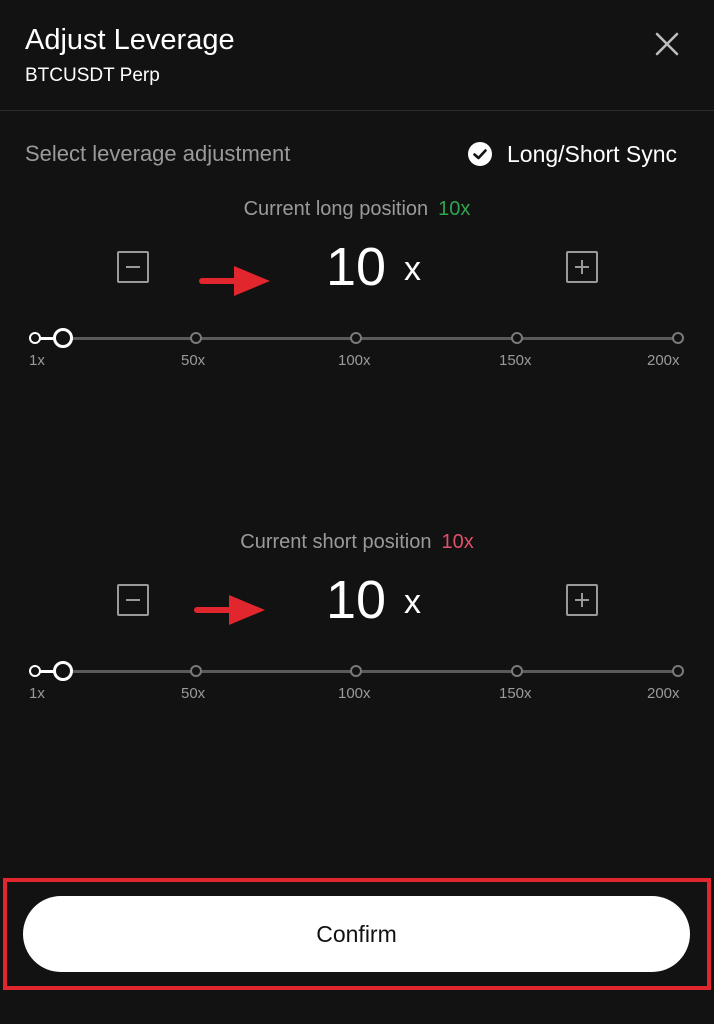  I want to click on short-increase-button, so click(582, 600).